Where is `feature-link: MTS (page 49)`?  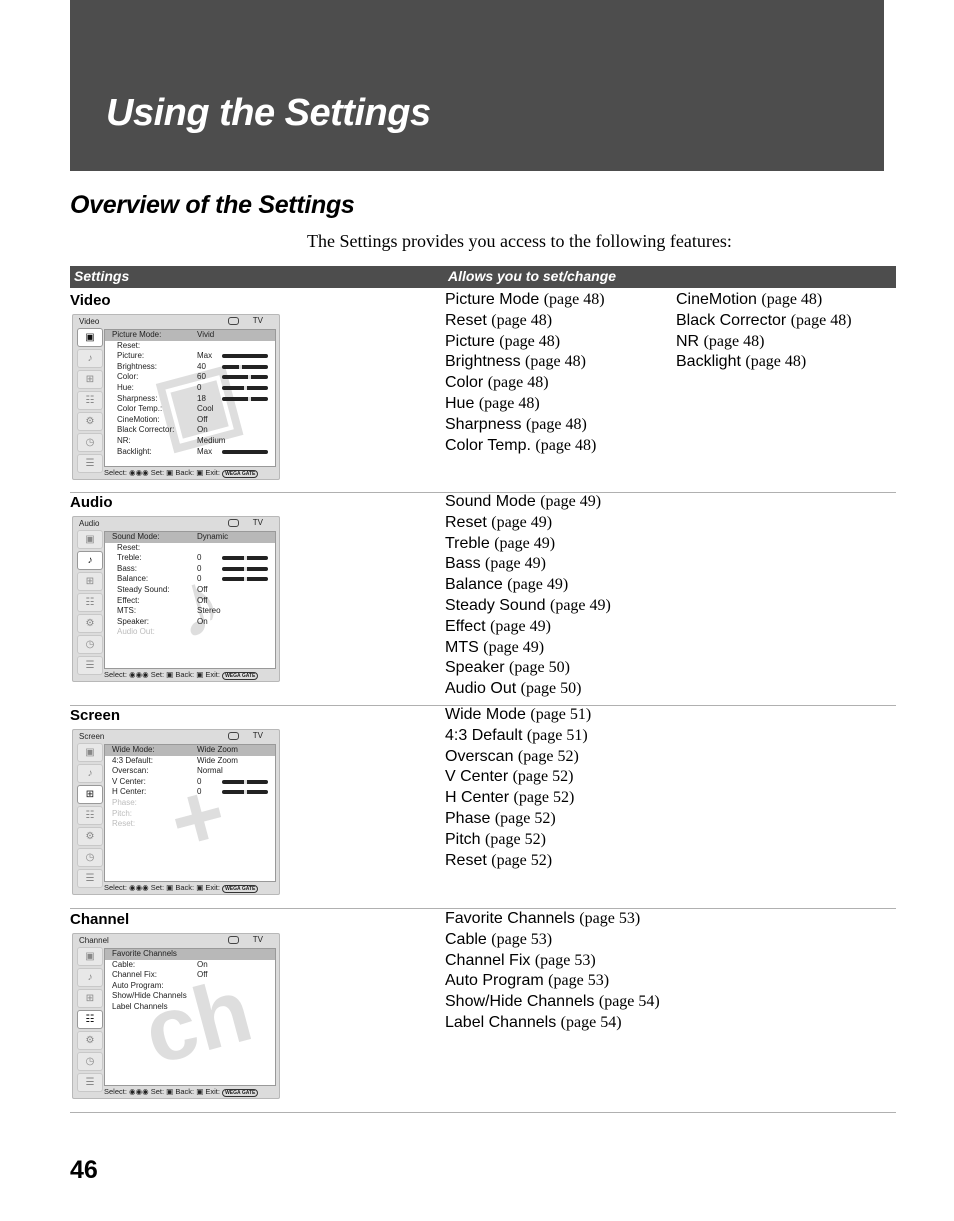 feature-link: MTS (page 49) is located at coordinates (528, 648).